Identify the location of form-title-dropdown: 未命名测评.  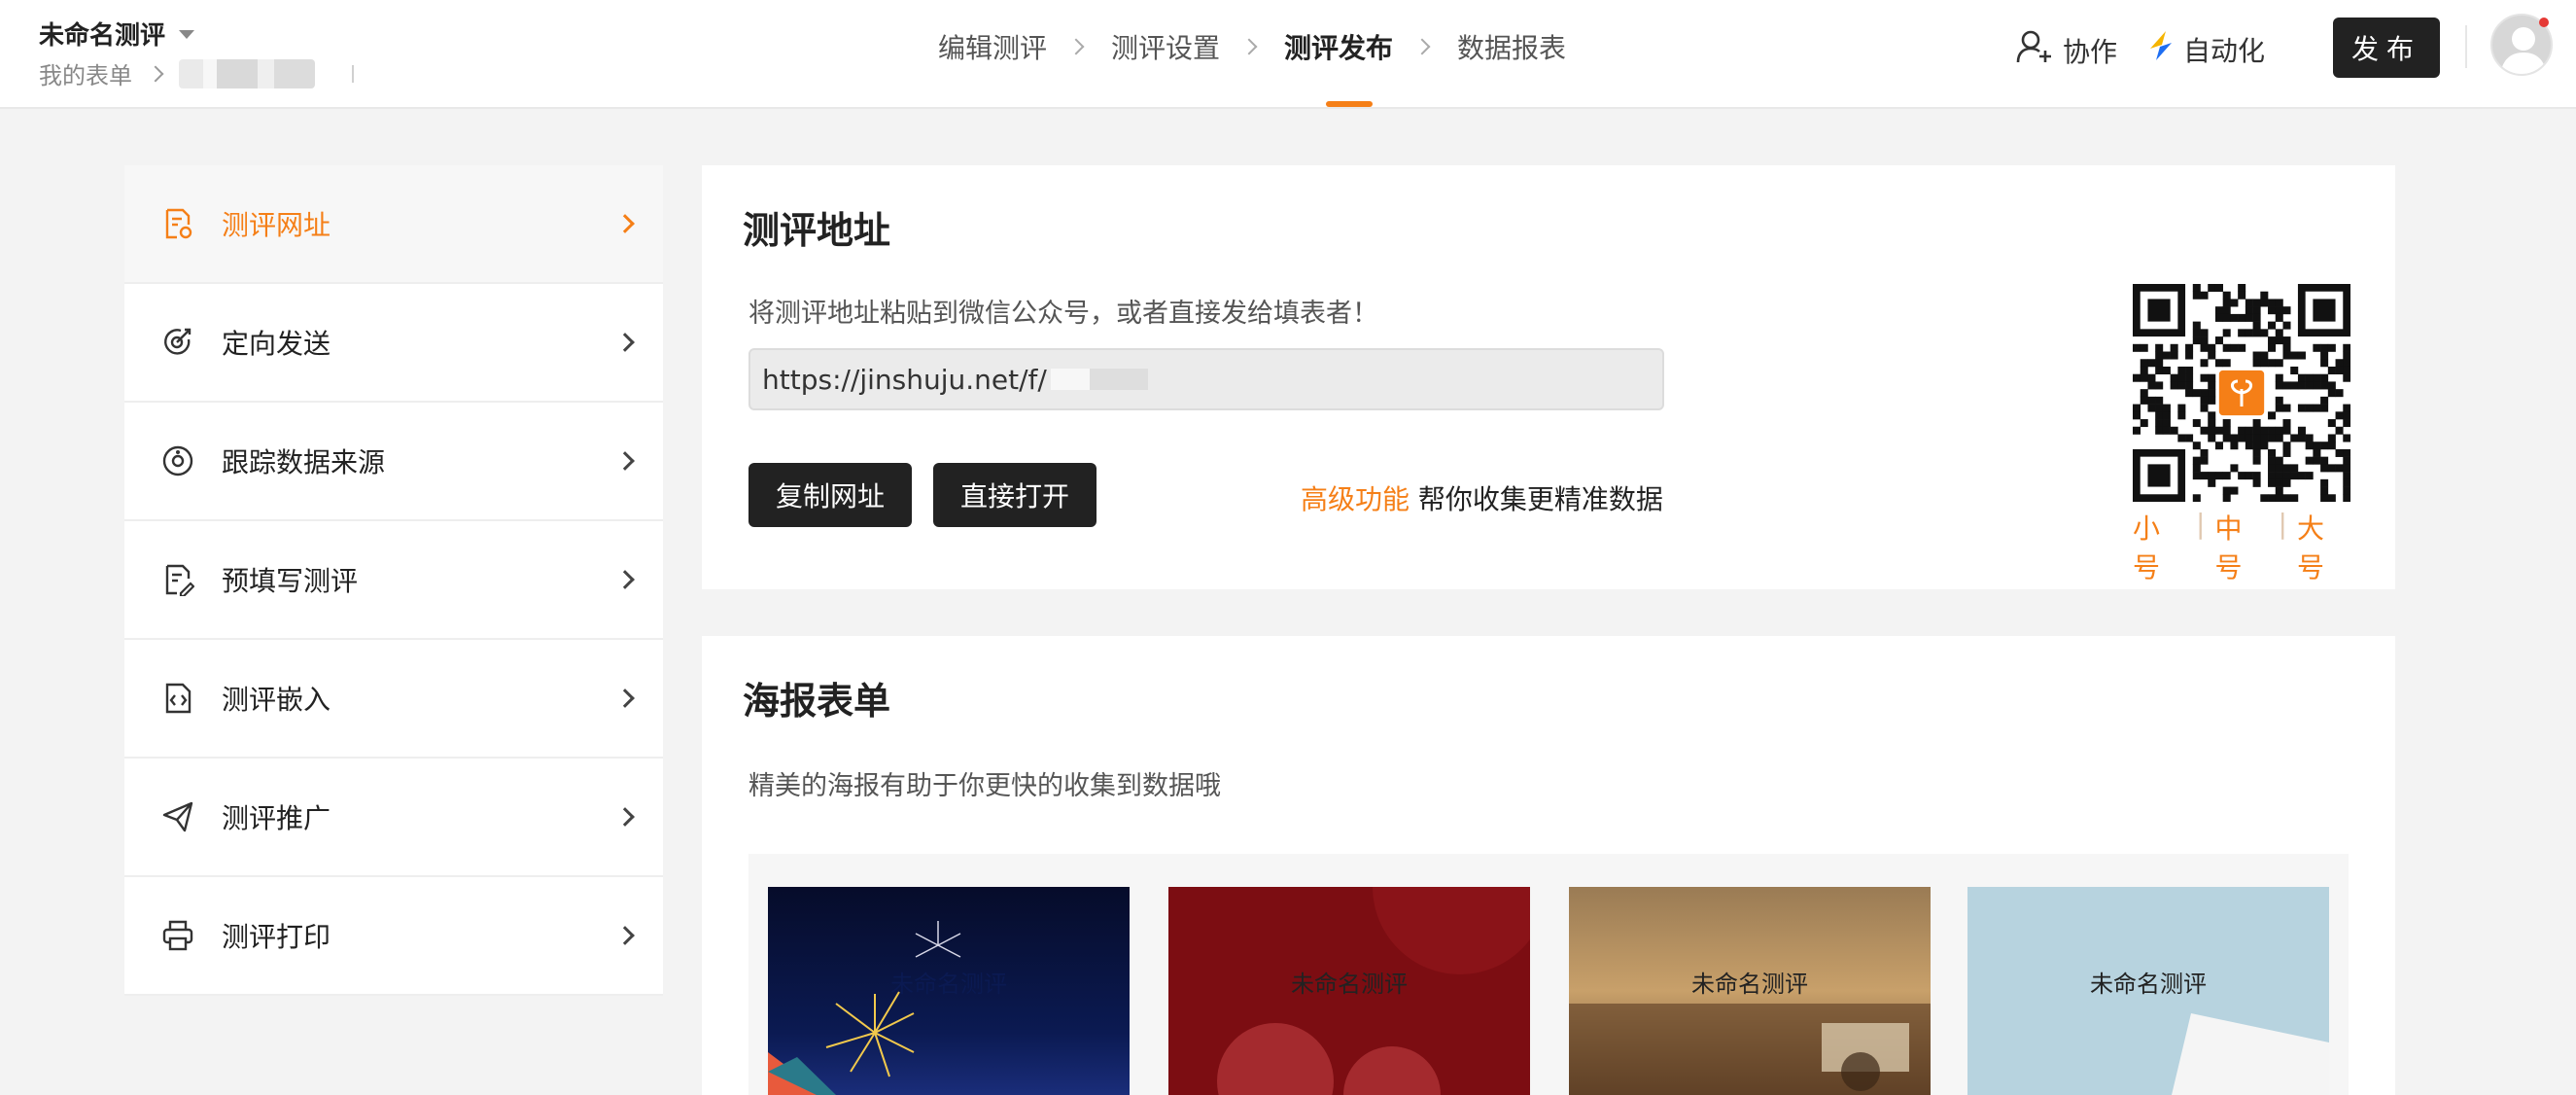
(117, 34).